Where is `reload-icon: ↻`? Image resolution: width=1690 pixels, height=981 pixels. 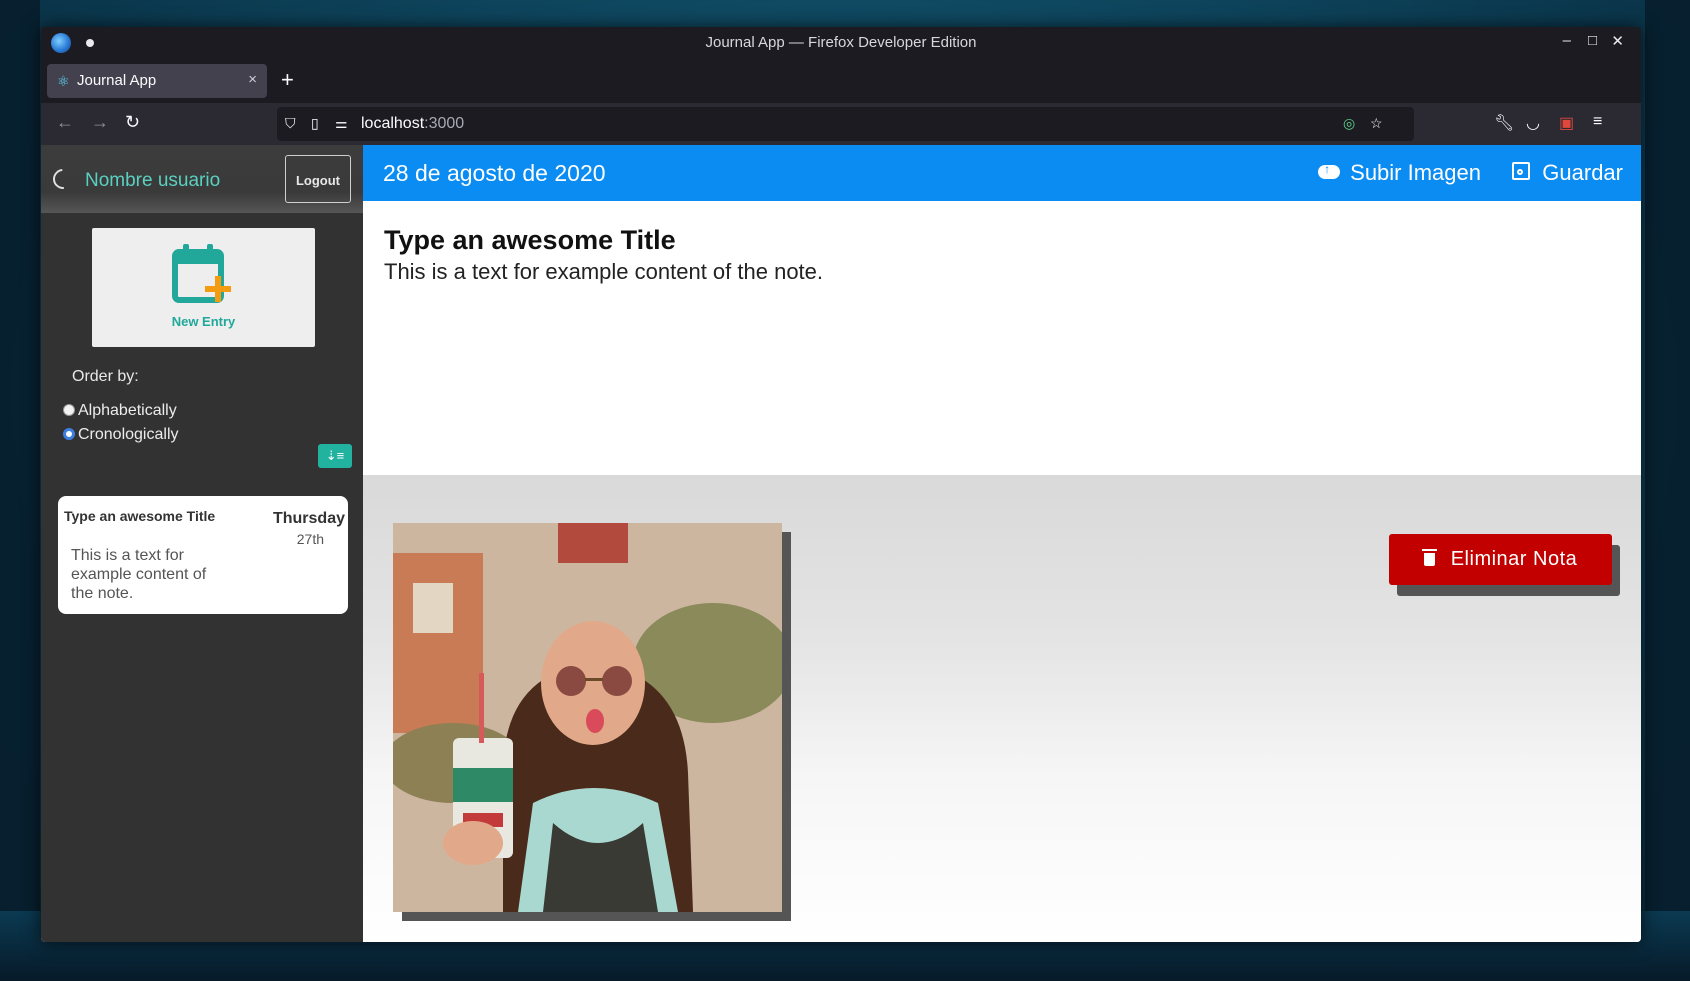 reload-icon: ↻ is located at coordinates (132, 122).